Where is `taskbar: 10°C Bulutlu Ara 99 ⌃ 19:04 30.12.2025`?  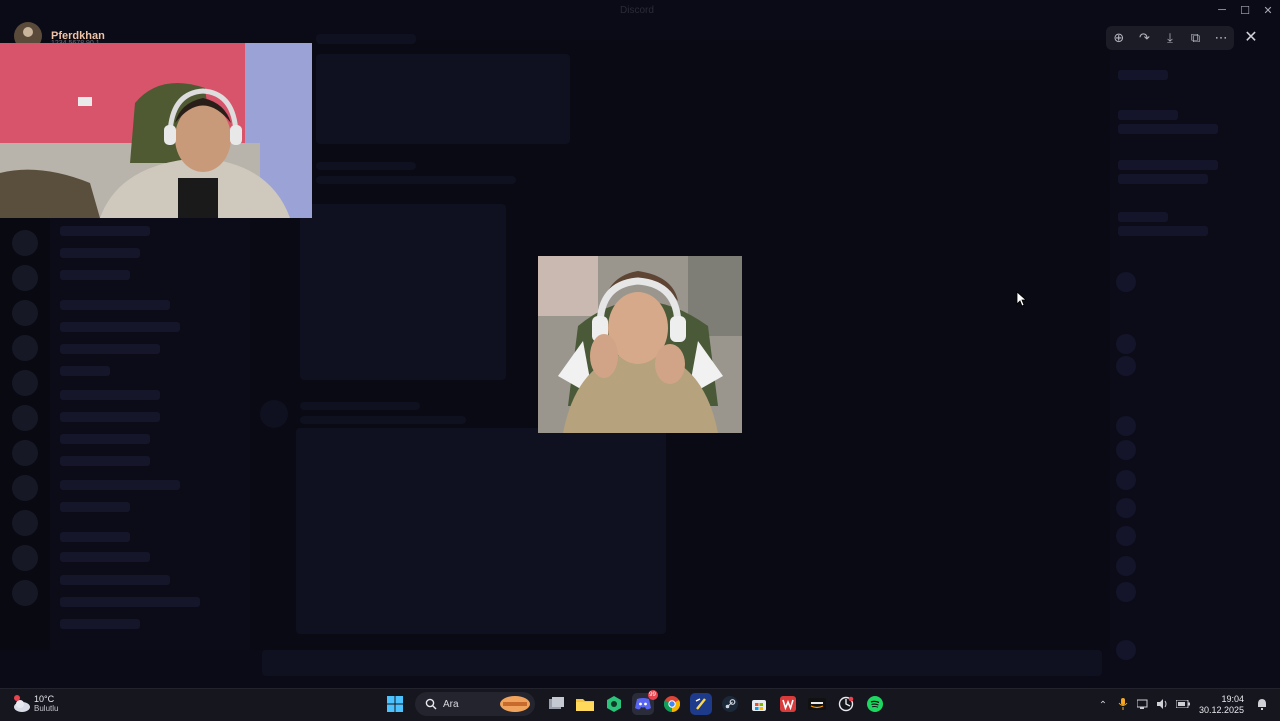
taskbar: 10°C Bulutlu Ara 99 ⌃ 19:04 30.12.2025 is located at coordinates (640, 704).